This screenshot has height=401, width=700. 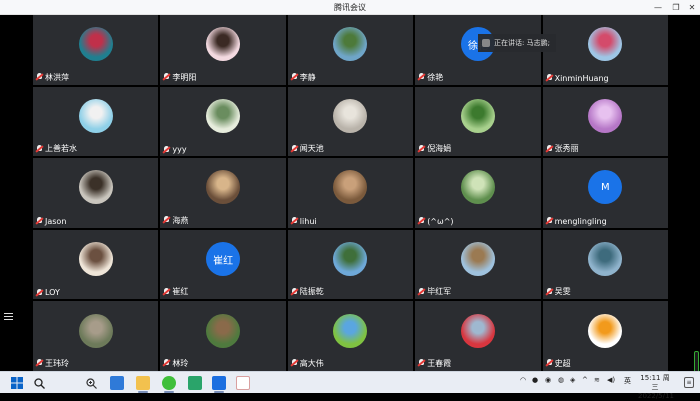 I want to click on taskbar: ◠ ● ◉ ◍ ◈ ^ ≋ ◀) 英 15:11 周三 2022/5/11 ≡, so click(x=350, y=385).